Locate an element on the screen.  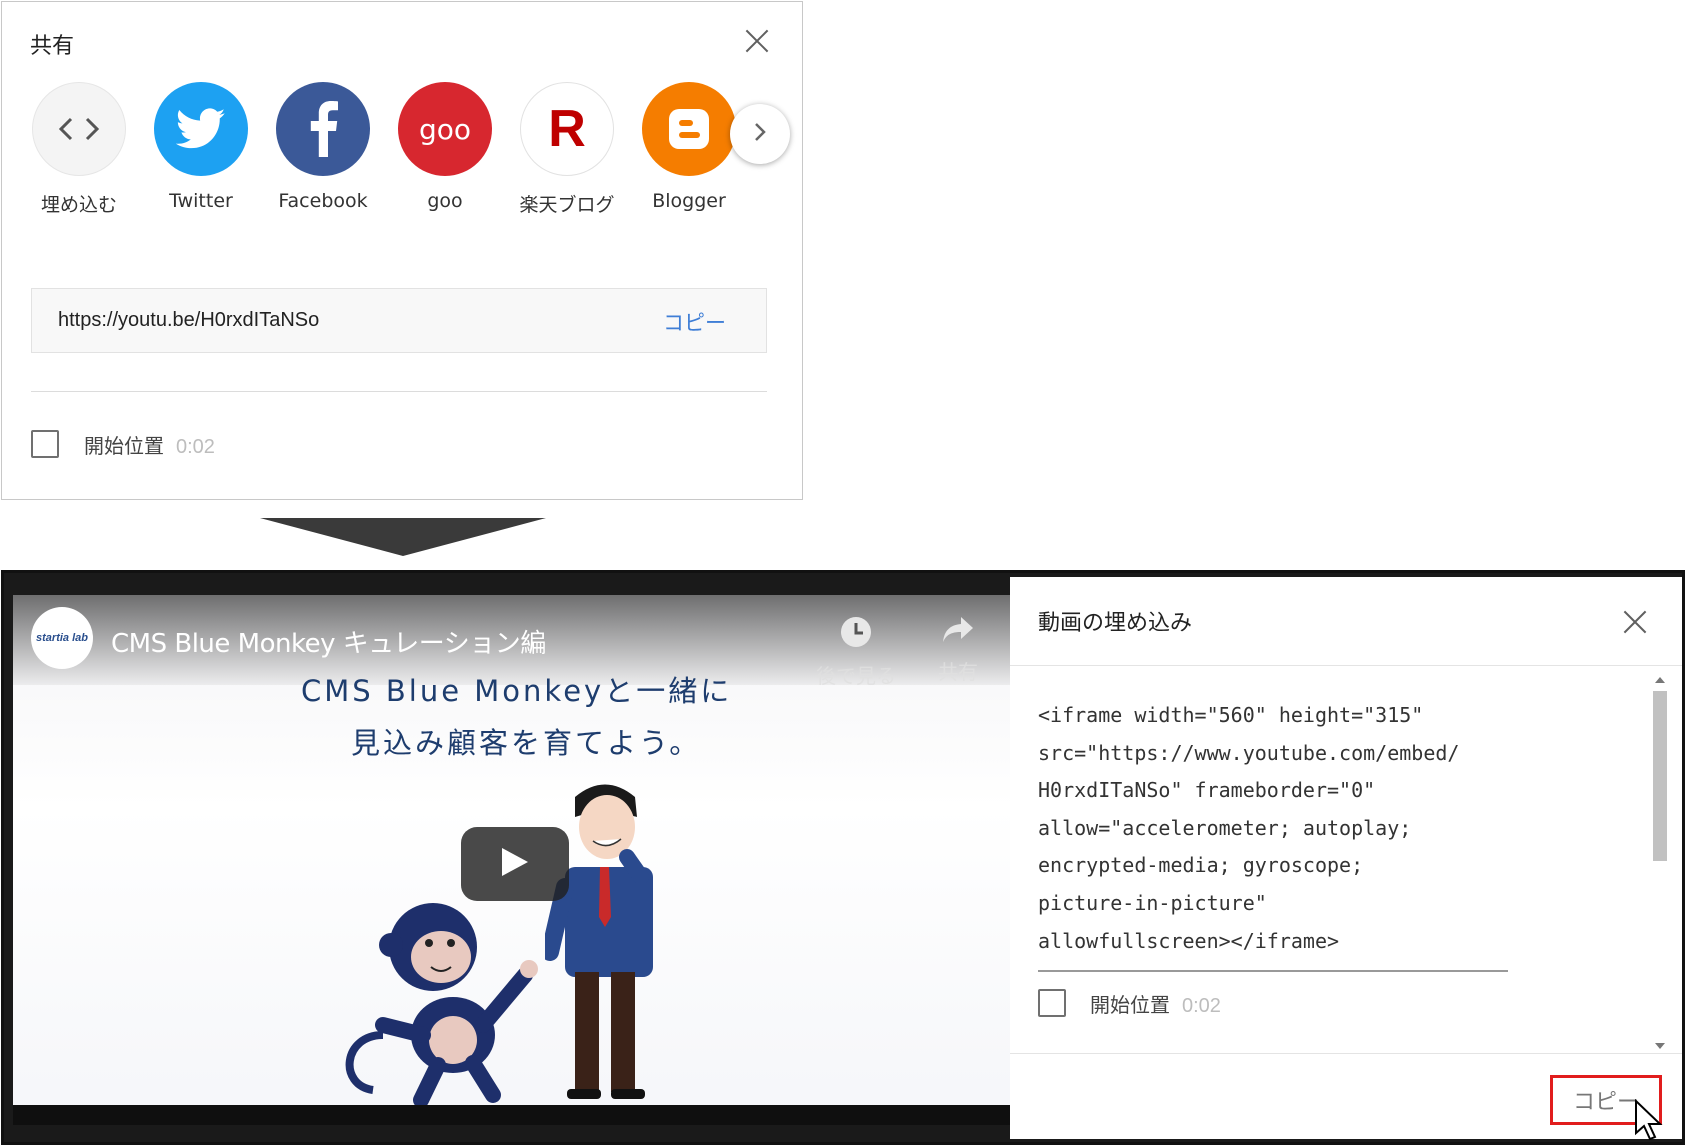
embed-panel-header: 動画の埋め込み is located at coordinates (1346, 621).